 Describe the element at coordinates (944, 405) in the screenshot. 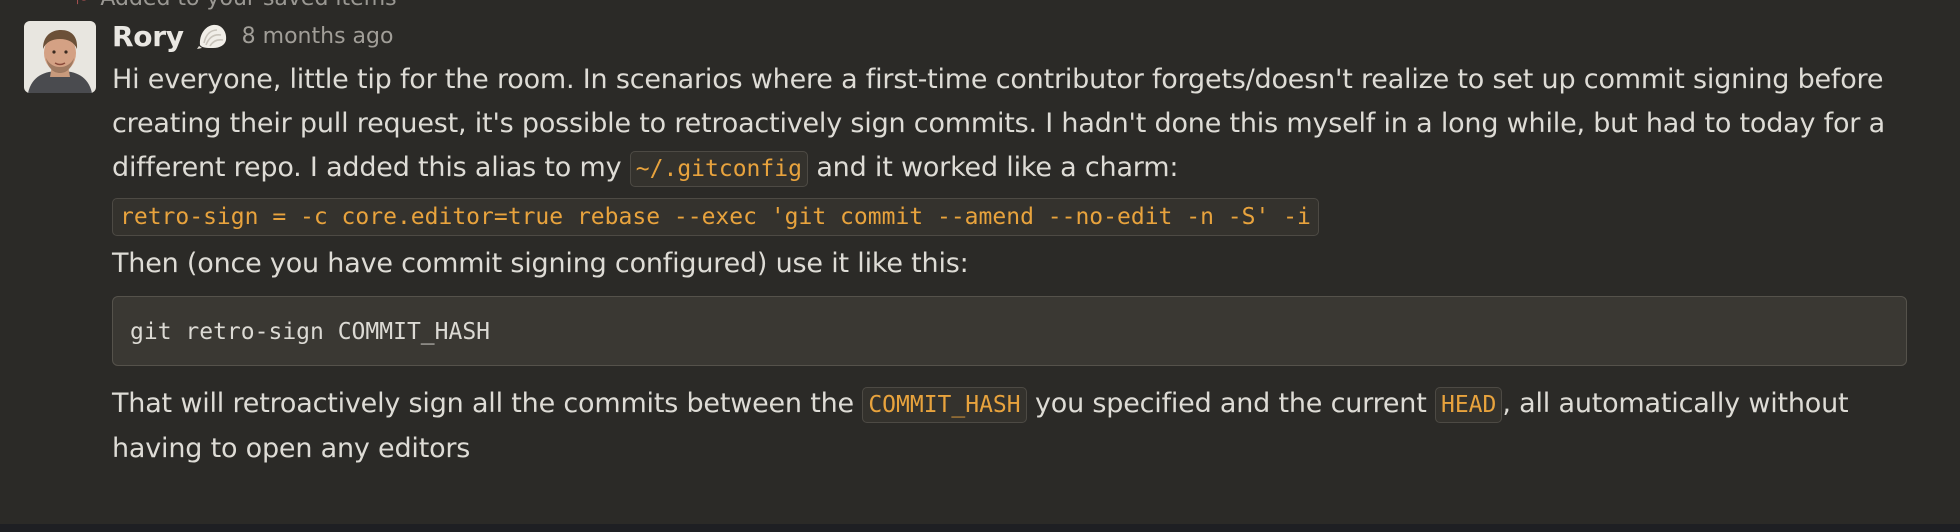

I see `inline-code-commit-hash: COMMIT_HASH` at that location.